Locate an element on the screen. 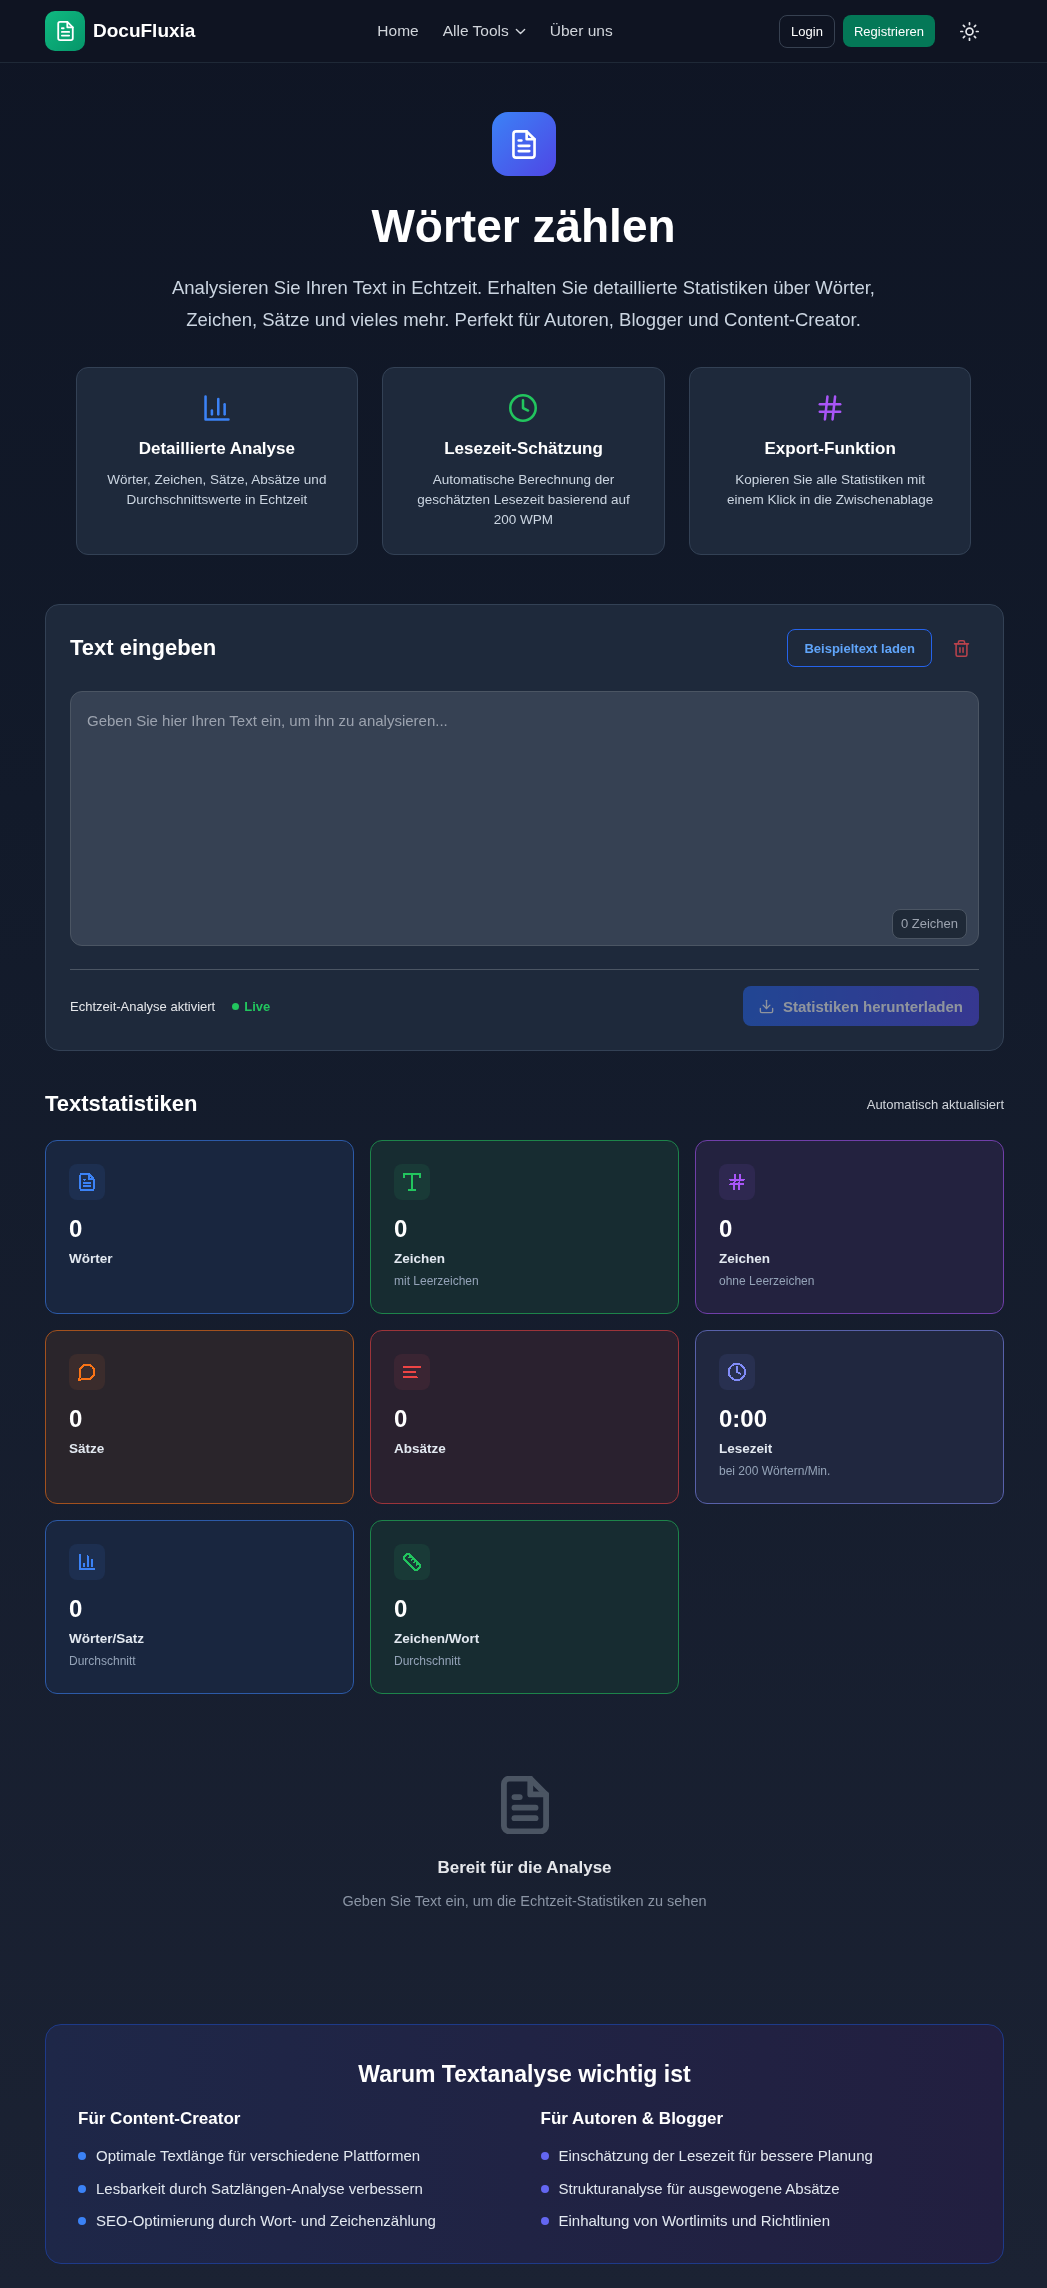 Image resolution: width=1047 pixels, height=2288 pixels. status-label: Echtzeit-Analyse aktiviert is located at coordinates (143, 1006).